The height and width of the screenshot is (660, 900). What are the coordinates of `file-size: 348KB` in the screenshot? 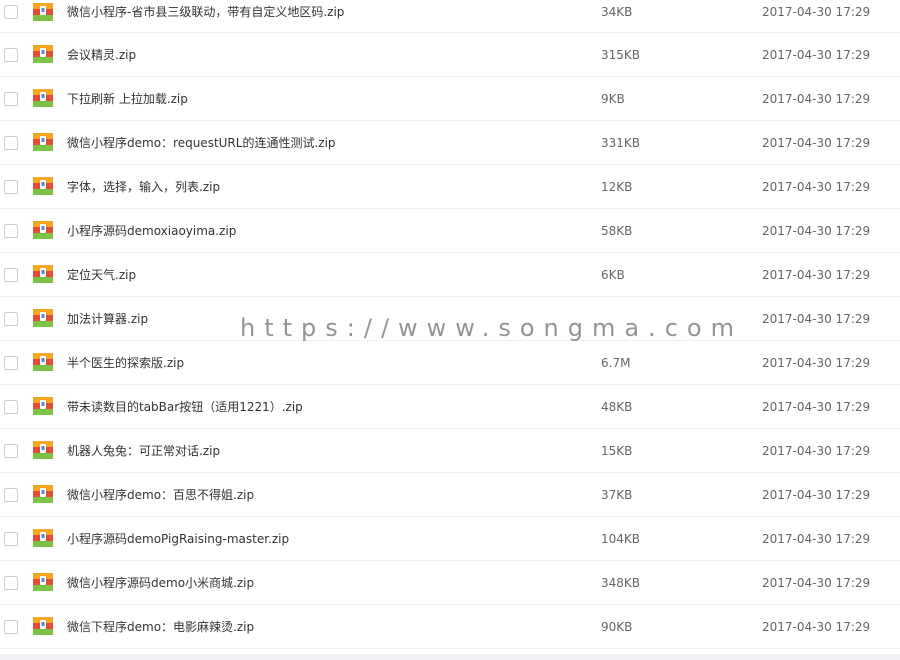 It's located at (621, 583).